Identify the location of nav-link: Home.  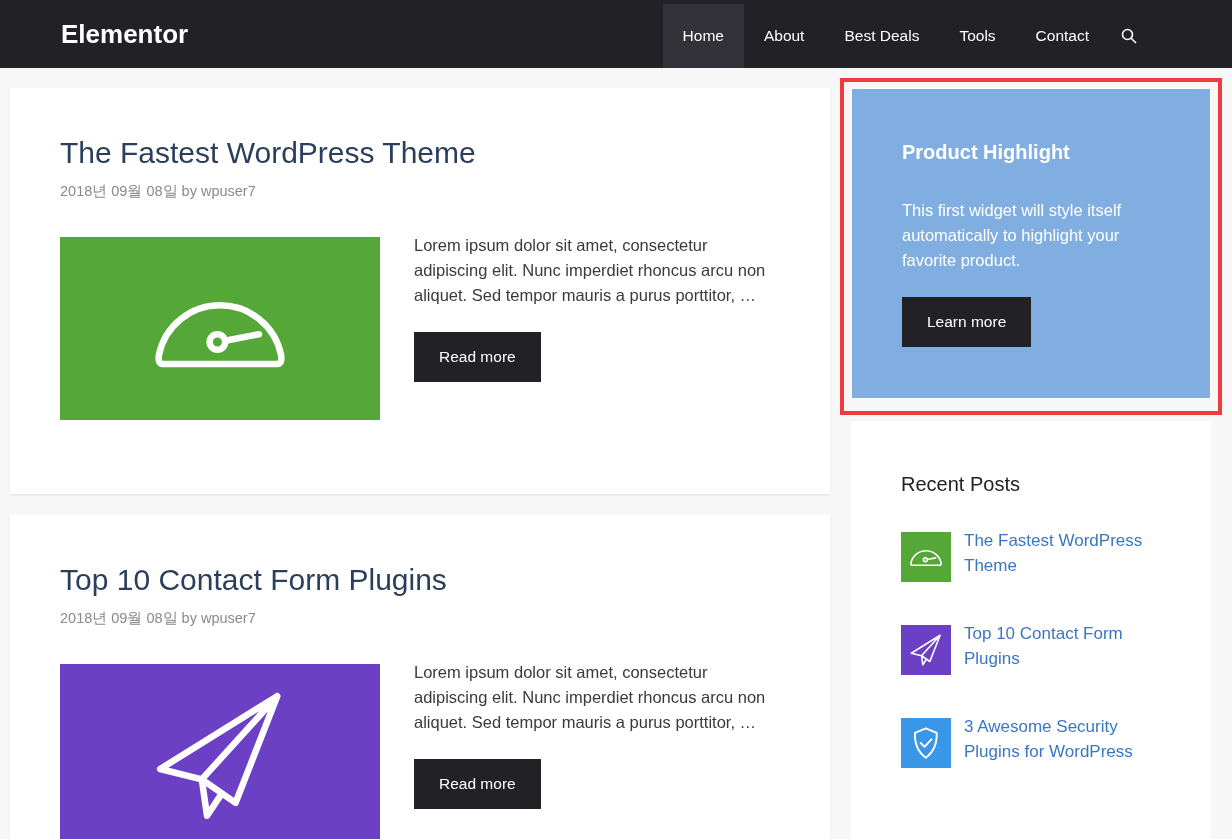
(703, 36).